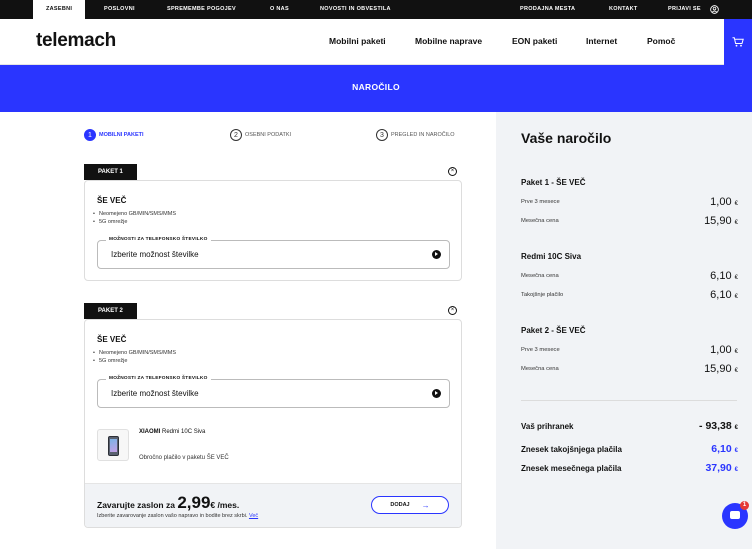 This screenshot has height=549, width=752. Describe the element at coordinates (119, 9) in the screenshot. I see `topbar-link-poslovni: POSLOVNI` at that location.